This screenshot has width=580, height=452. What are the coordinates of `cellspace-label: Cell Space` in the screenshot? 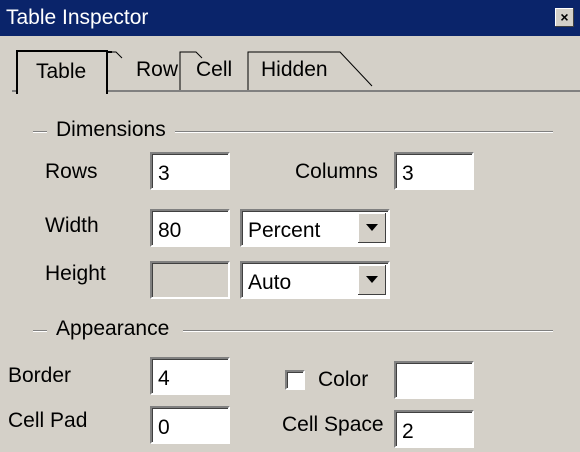 It's located at (333, 424).